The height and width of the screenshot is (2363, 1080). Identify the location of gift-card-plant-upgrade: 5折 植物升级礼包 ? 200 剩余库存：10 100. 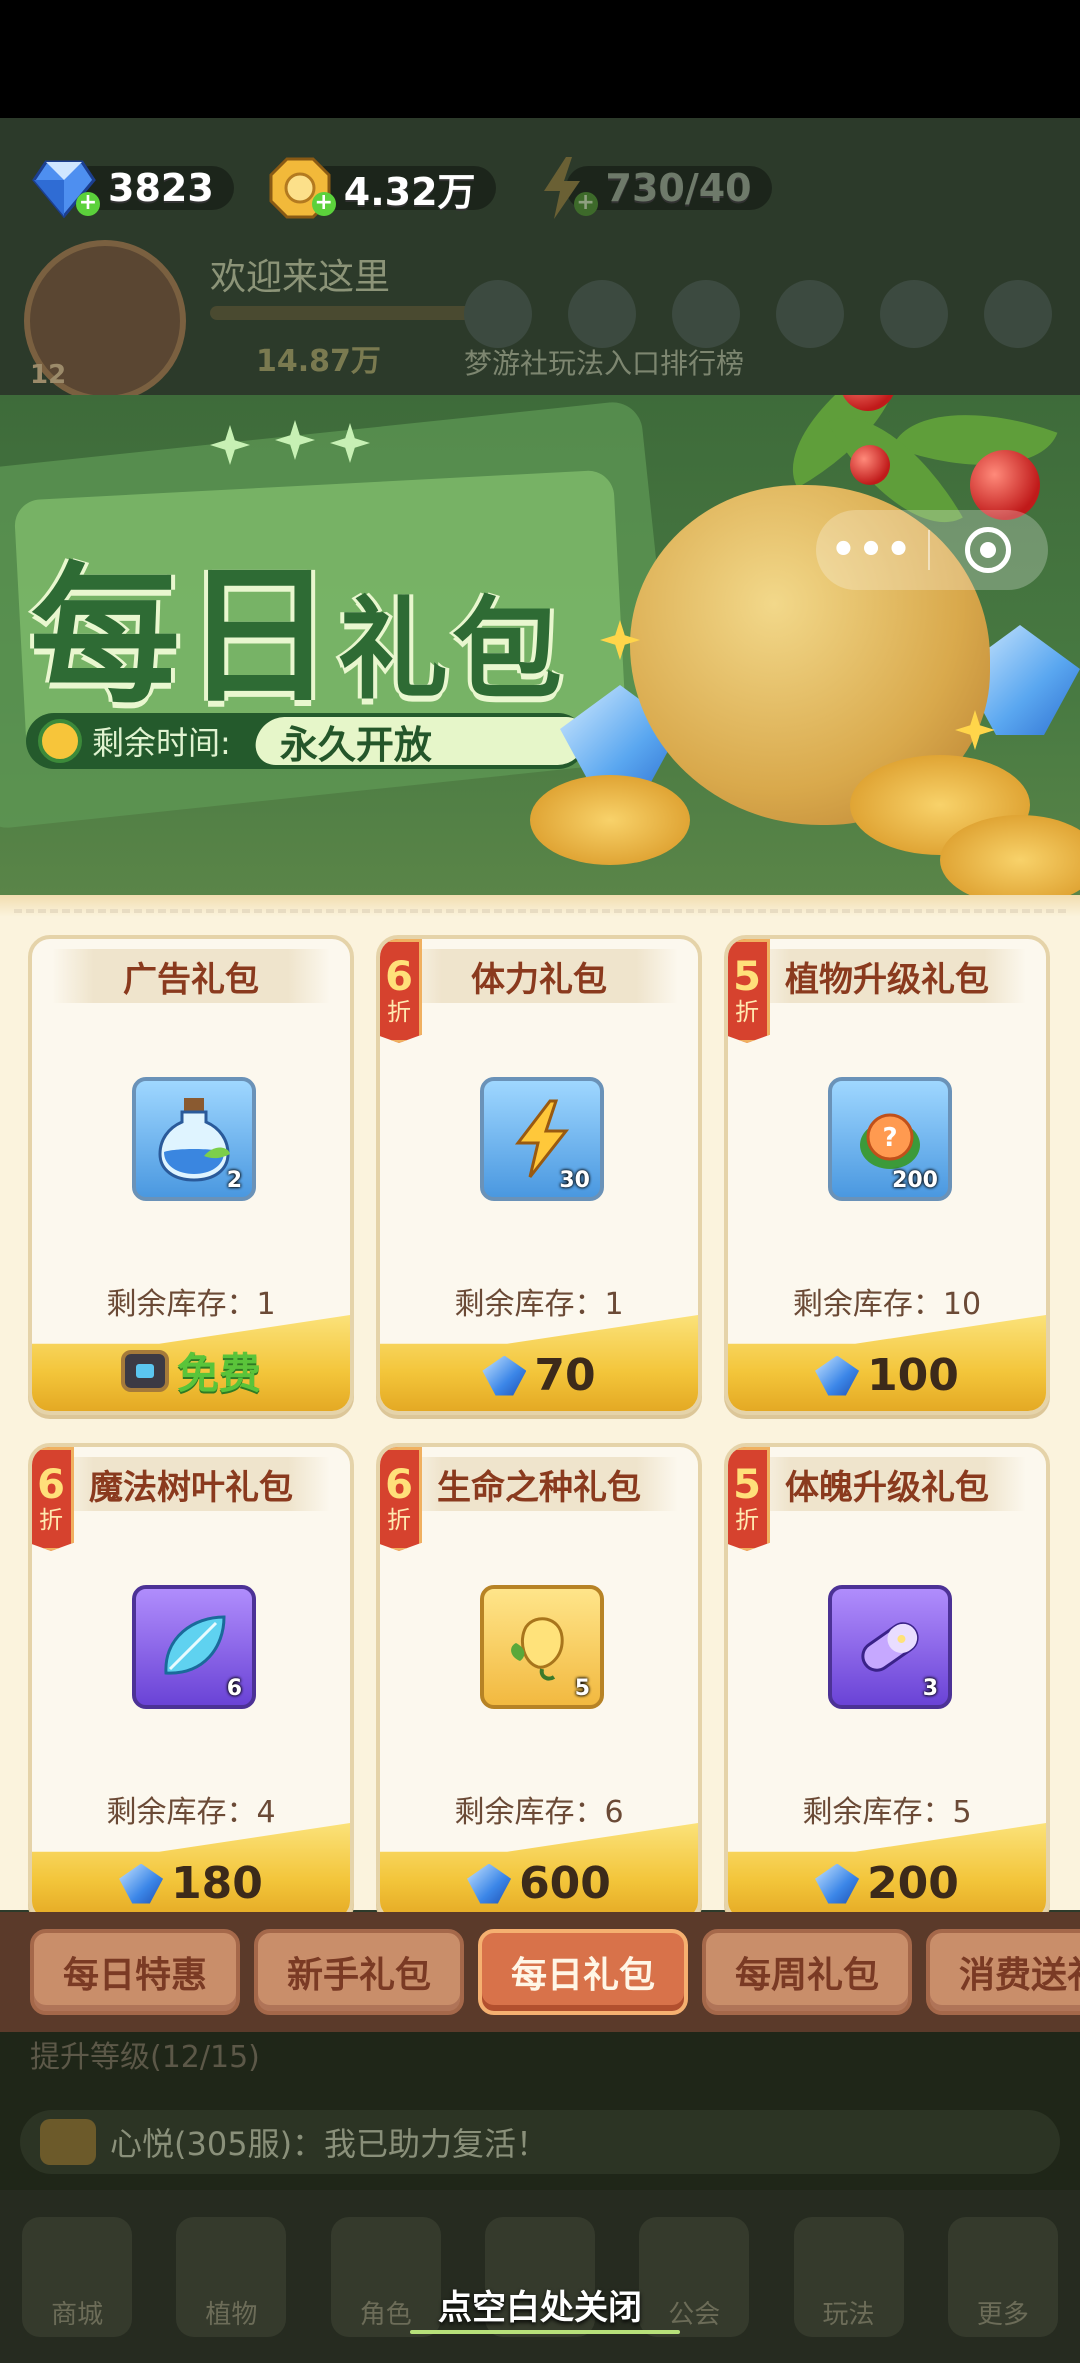
(887, 1175).